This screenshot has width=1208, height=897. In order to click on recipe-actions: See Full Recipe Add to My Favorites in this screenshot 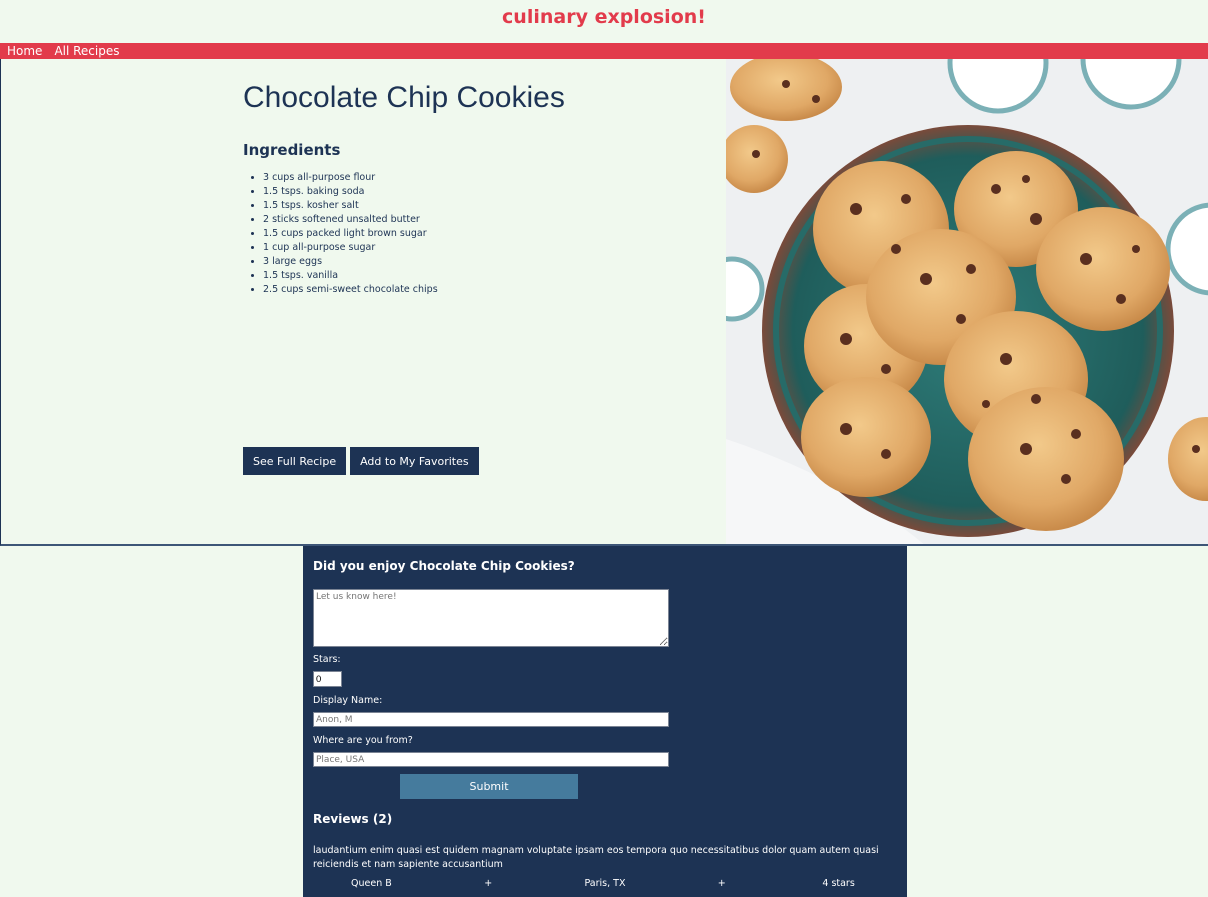, I will do `click(361, 461)`.